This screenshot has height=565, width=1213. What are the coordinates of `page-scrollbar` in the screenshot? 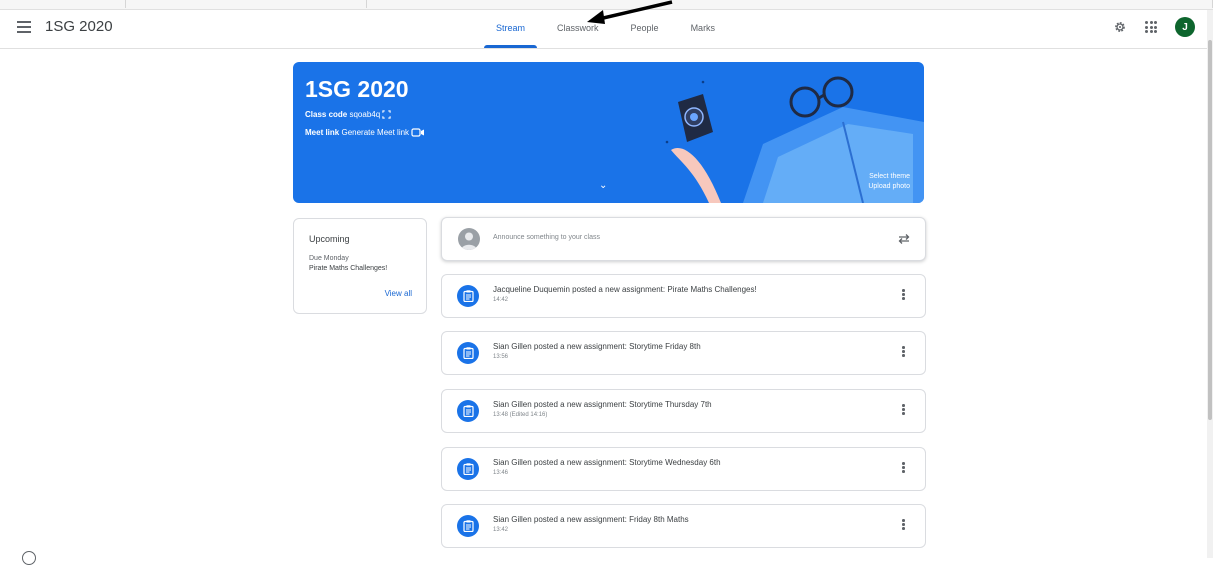 It's located at (1210, 284).